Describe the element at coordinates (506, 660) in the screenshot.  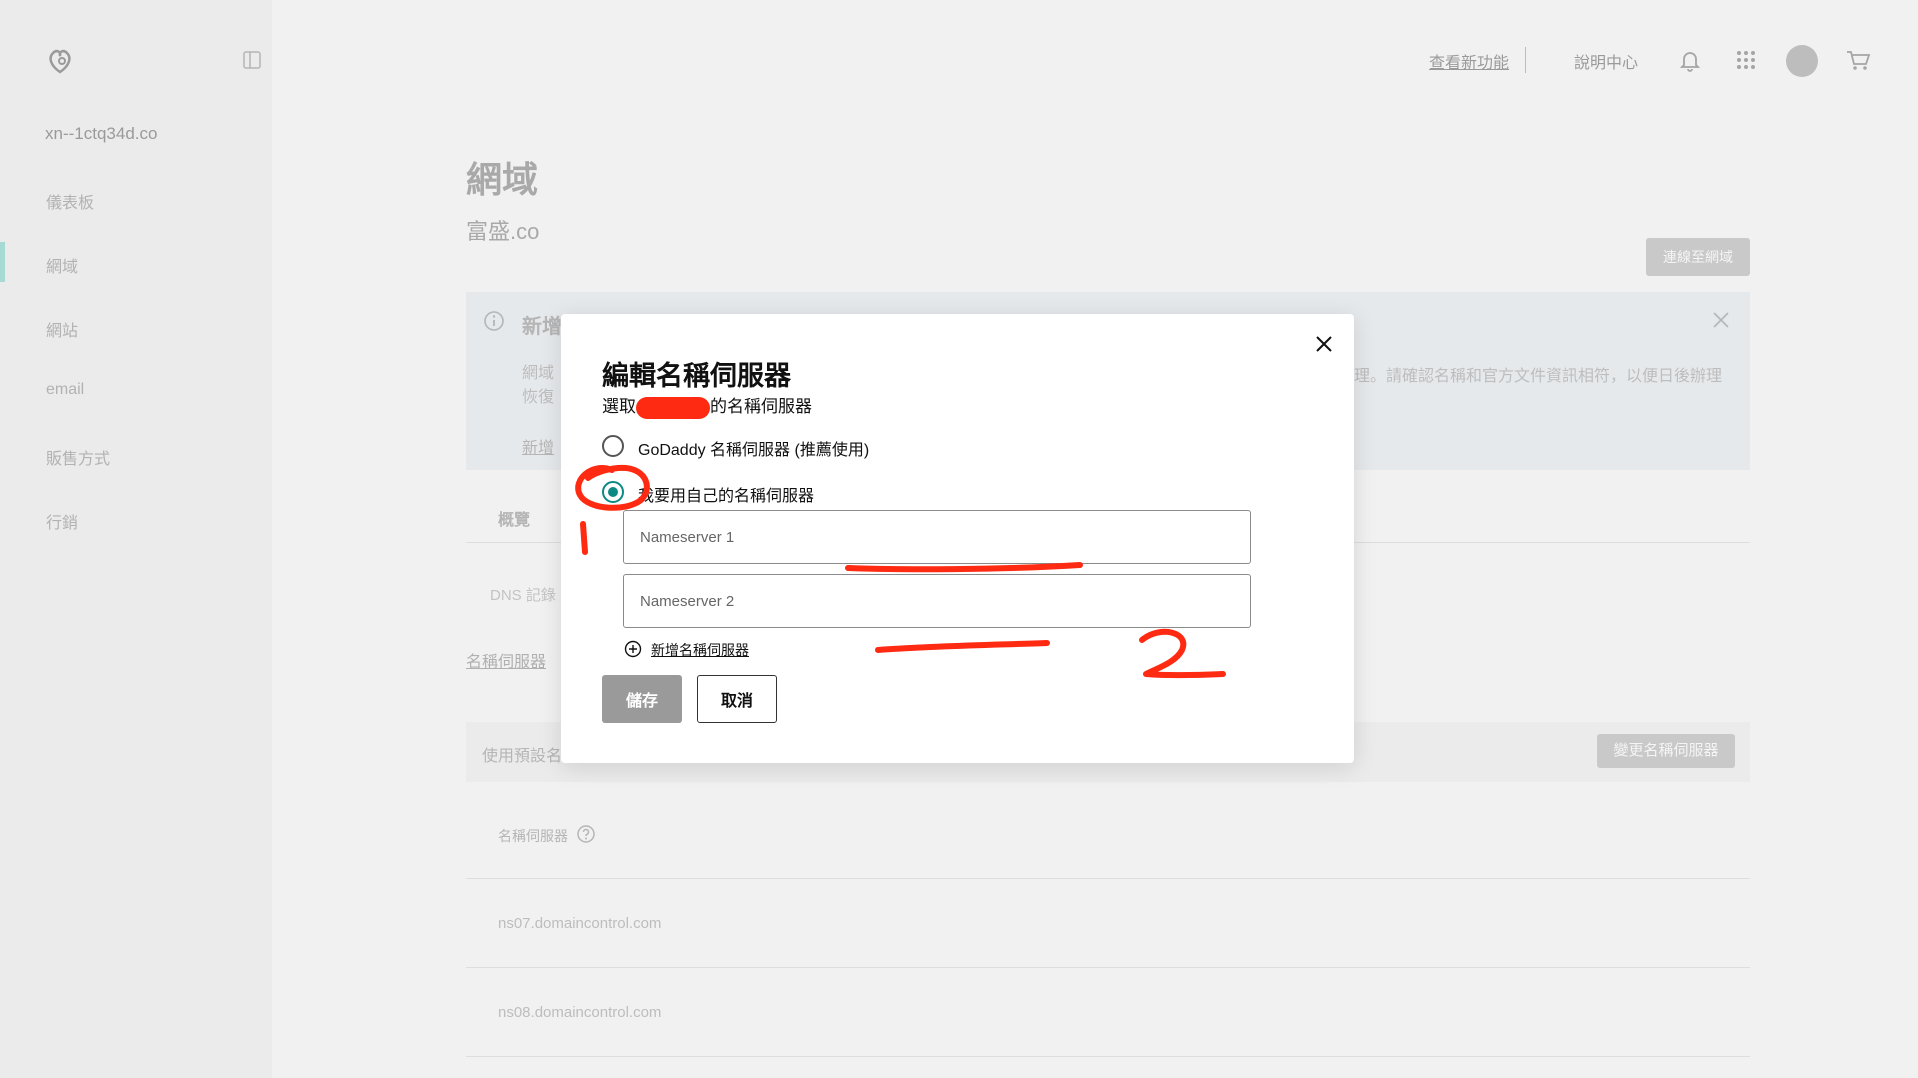
I see `nameserver-link: 名稱伺服器` at that location.